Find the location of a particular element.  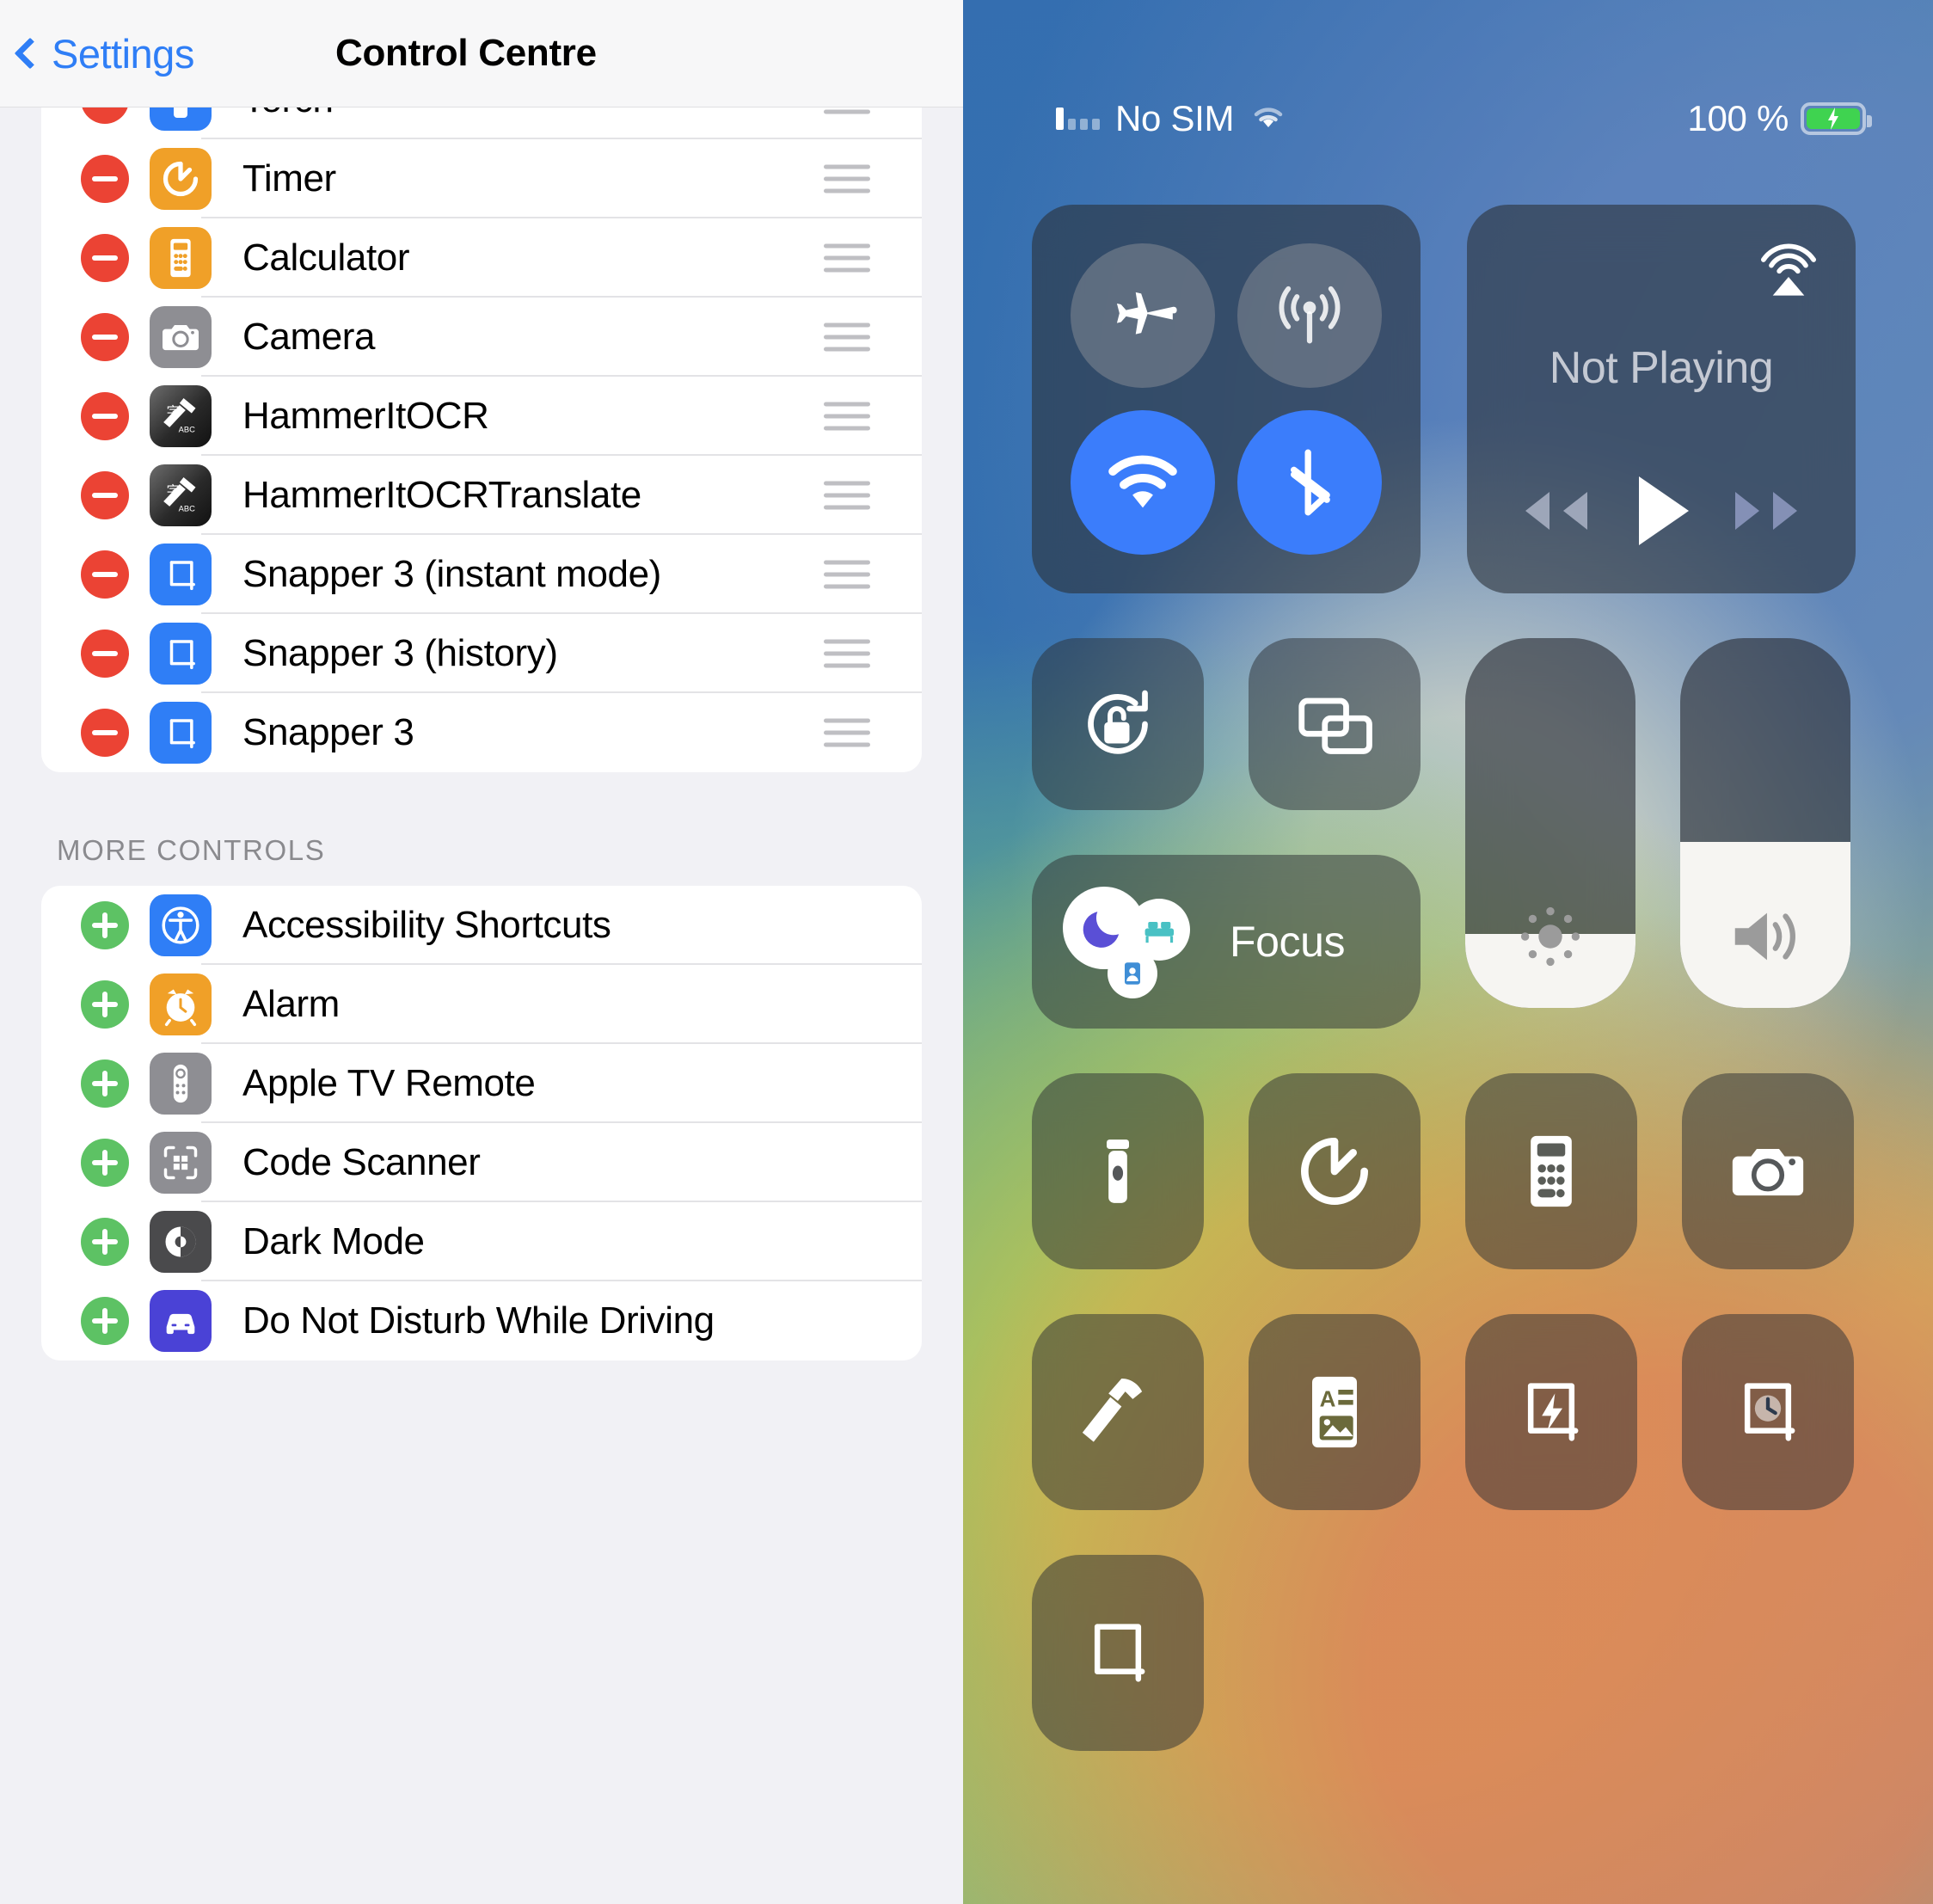

snapper-tile is located at coordinates (1118, 1653).